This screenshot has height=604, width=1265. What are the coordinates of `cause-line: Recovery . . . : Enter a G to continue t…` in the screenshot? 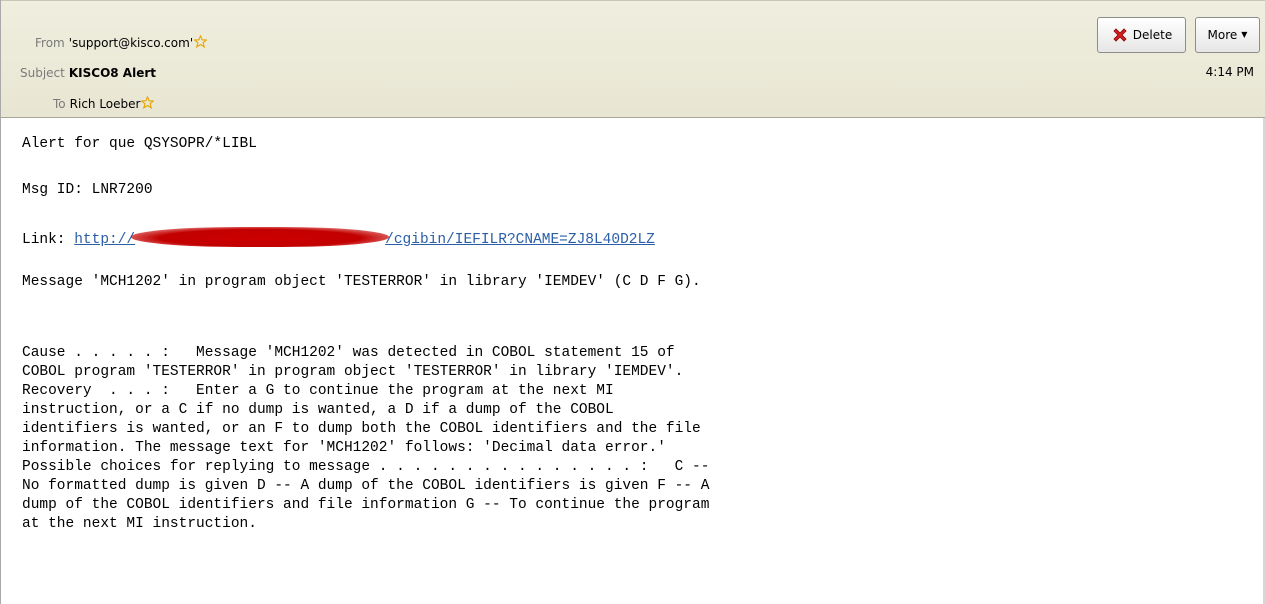 It's located at (318, 391).